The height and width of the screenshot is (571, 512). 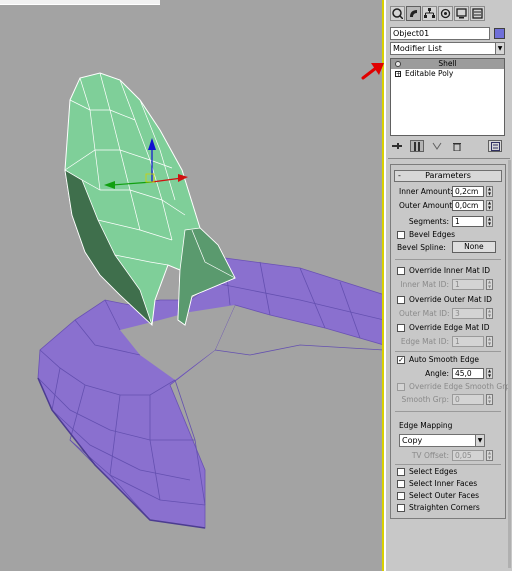 What do you see at coordinates (426, 234) in the screenshot?
I see `bevel-edges-row: Bevel Edges` at bounding box center [426, 234].